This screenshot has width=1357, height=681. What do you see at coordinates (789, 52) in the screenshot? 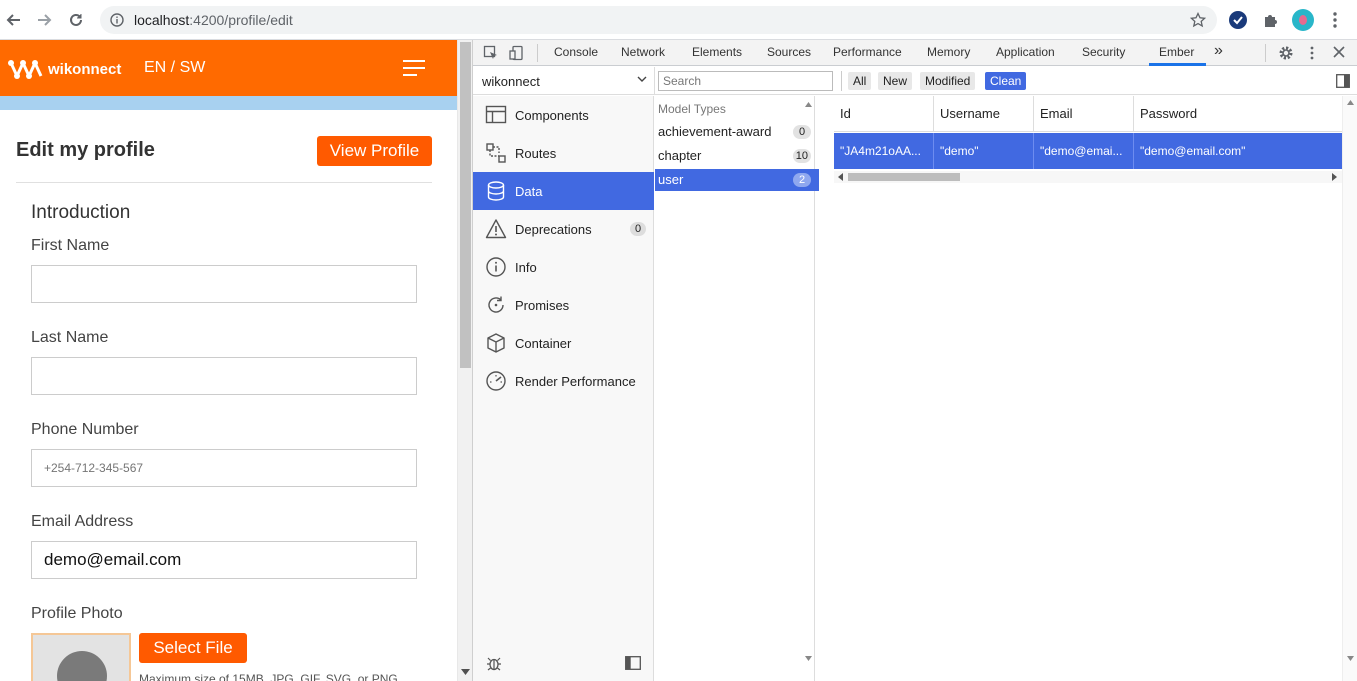
I see `tab-sources: Sources` at bounding box center [789, 52].